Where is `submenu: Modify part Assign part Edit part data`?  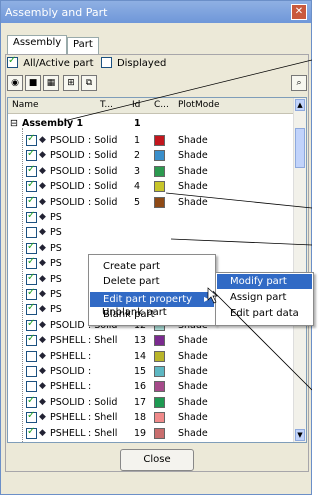 submenu: Modify part Assign part Edit part data is located at coordinates (264, 299).